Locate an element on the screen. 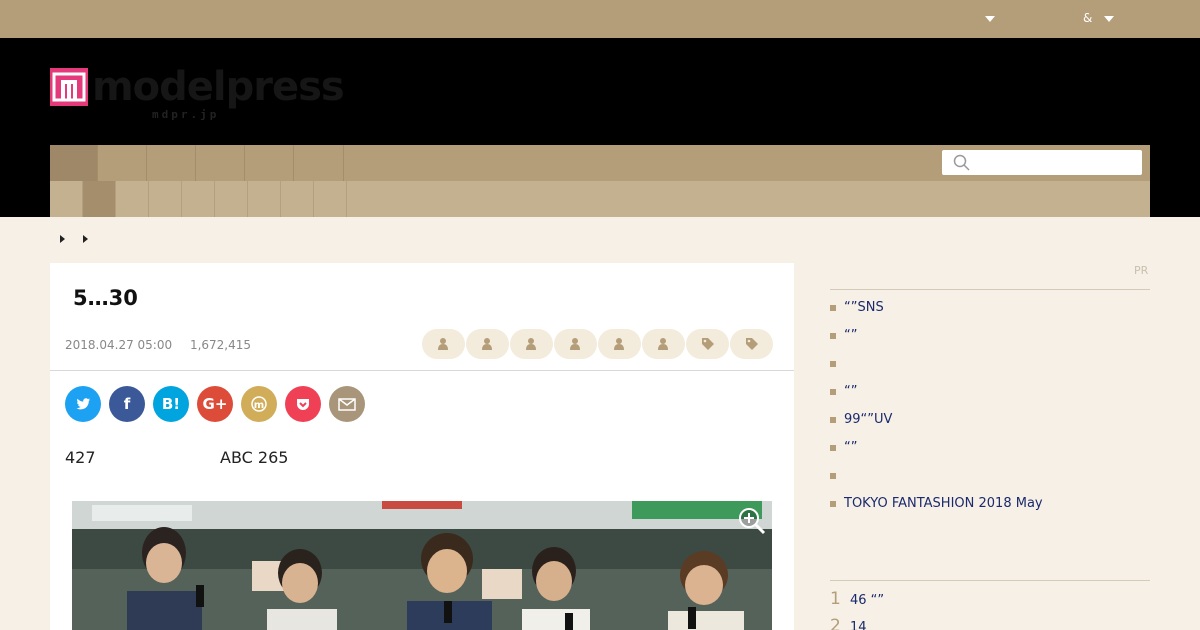 Image resolution: width=1200 pixels, height=630 pixels. google-plus-icon: G+ is located at coordinates (215, 404).